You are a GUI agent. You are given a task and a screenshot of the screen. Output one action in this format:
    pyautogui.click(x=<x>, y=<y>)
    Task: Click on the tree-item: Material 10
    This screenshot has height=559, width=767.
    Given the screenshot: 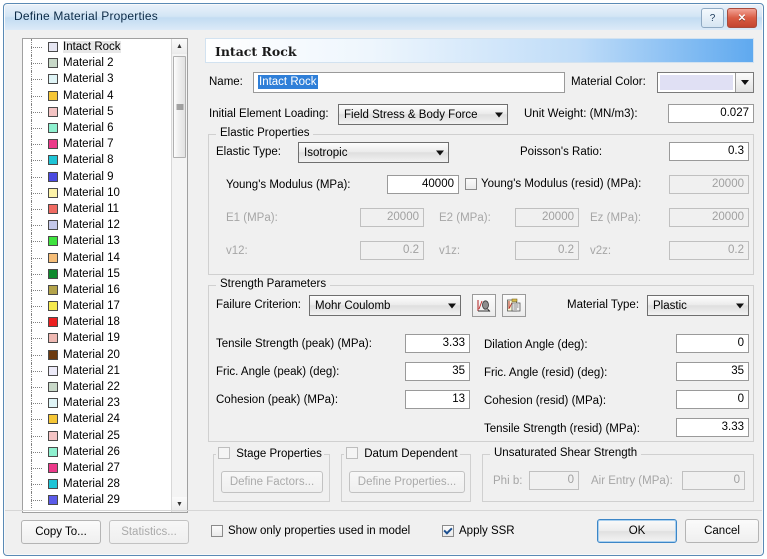 What is the action you would take?
    pyautogui.click(x=97, y=192)
    